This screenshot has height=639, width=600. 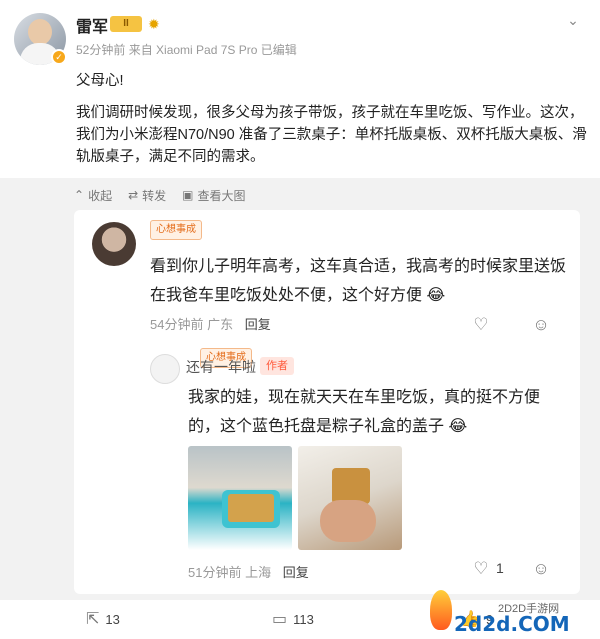 What do you see at coordinates (303, 619) in the screenshot?
I see `comment-count: 113` at bounding box center [303, 619].